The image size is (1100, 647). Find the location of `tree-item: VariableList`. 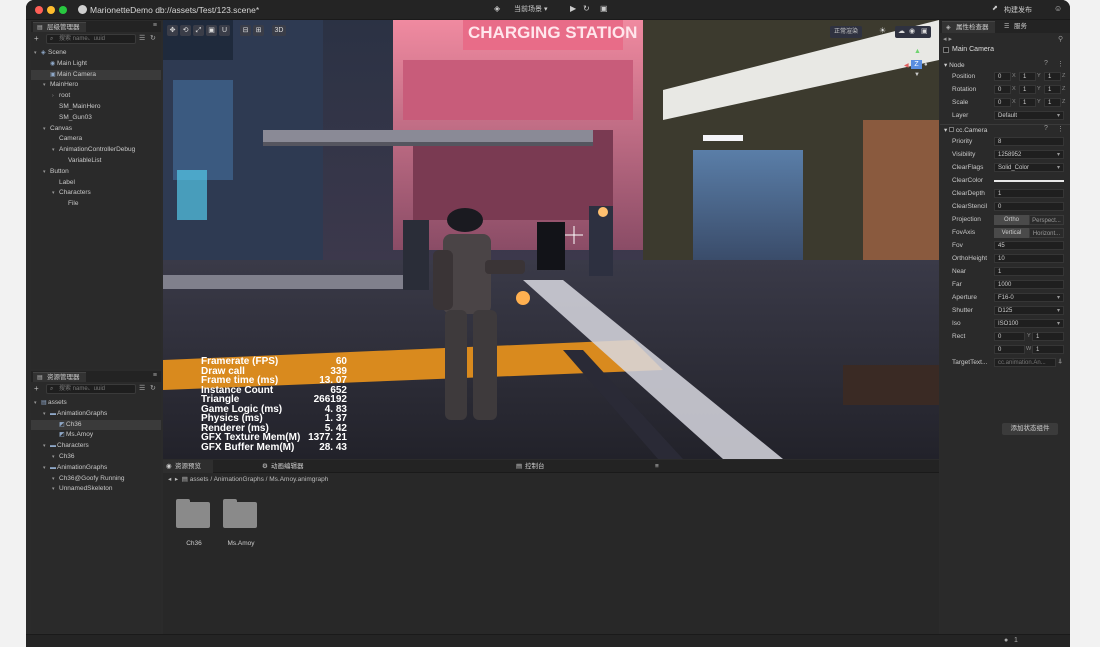

tree-item: VariableList is located at coordinates (96, 161).